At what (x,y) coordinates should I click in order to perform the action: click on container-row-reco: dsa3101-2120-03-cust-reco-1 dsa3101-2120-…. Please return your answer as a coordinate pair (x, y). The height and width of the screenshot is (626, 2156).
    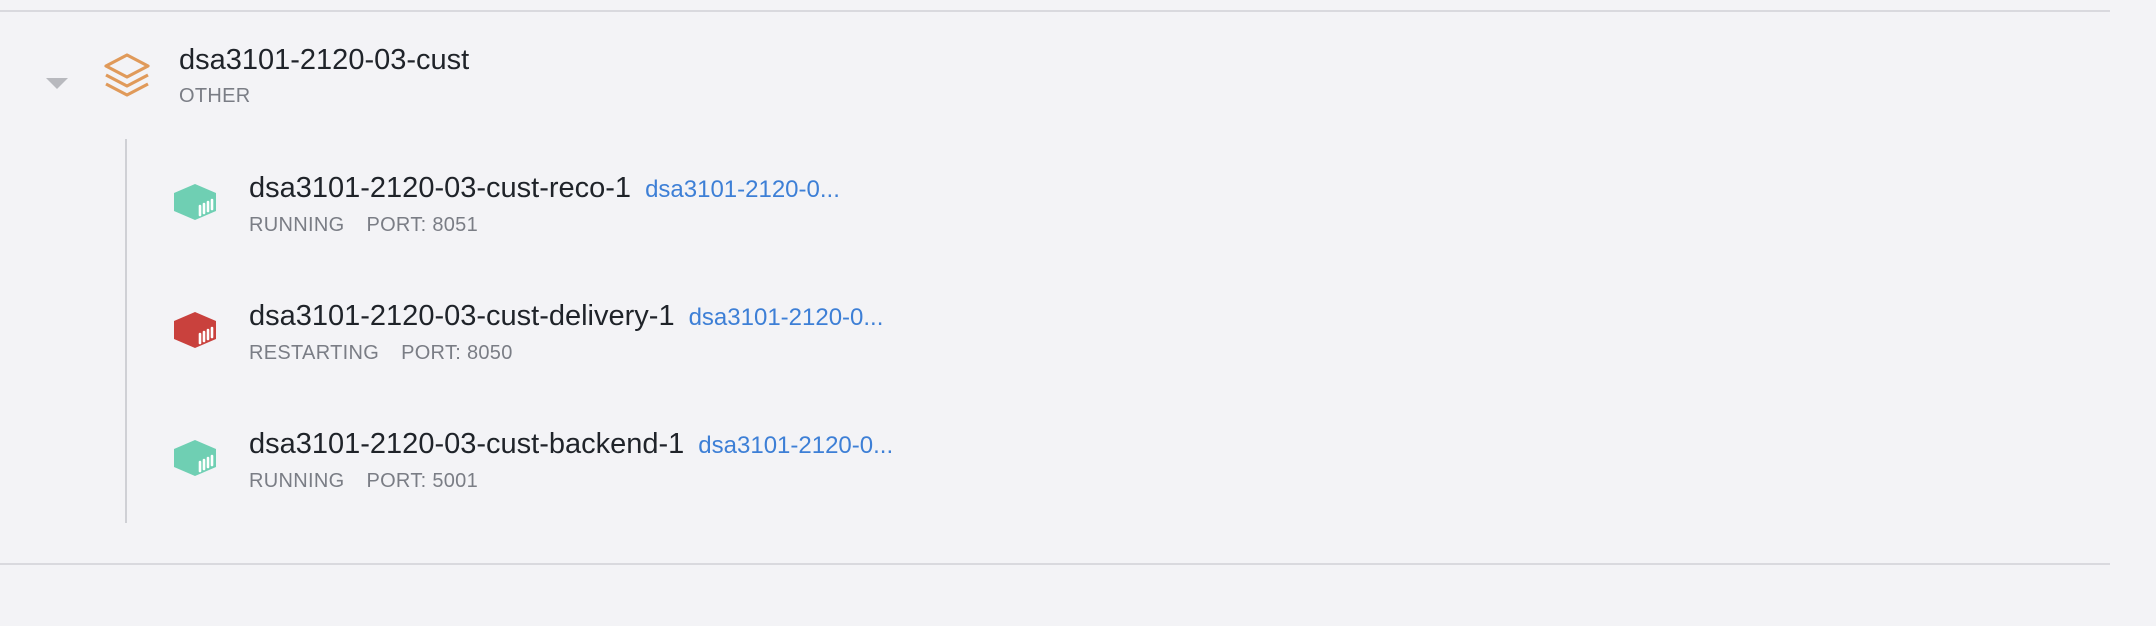
    Looking at the image, I should click on (1110, 210).